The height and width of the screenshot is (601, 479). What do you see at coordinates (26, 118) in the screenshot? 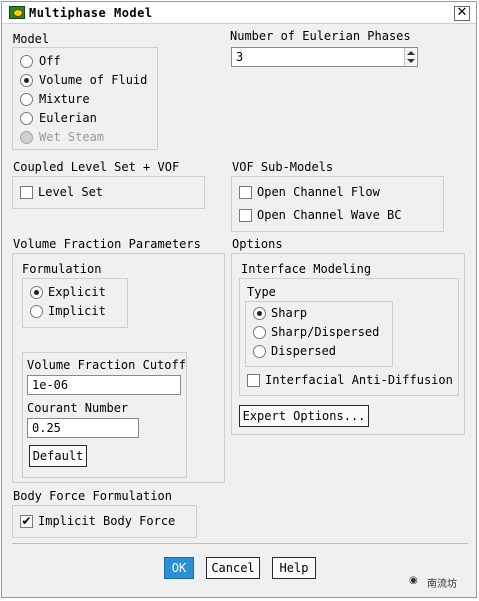
I see `radio-eulerian` at bounding box center [26, 118].